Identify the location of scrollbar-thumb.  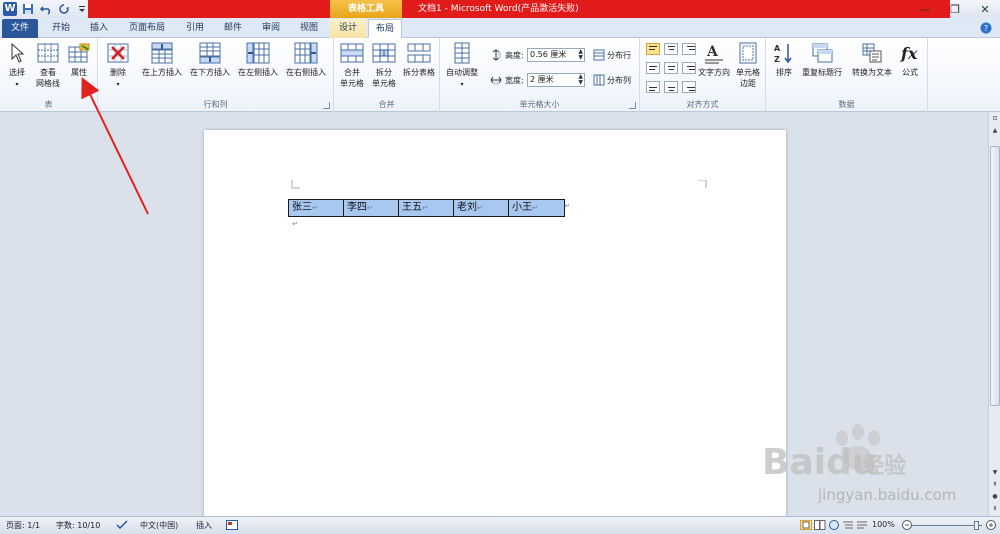
(995, 276).